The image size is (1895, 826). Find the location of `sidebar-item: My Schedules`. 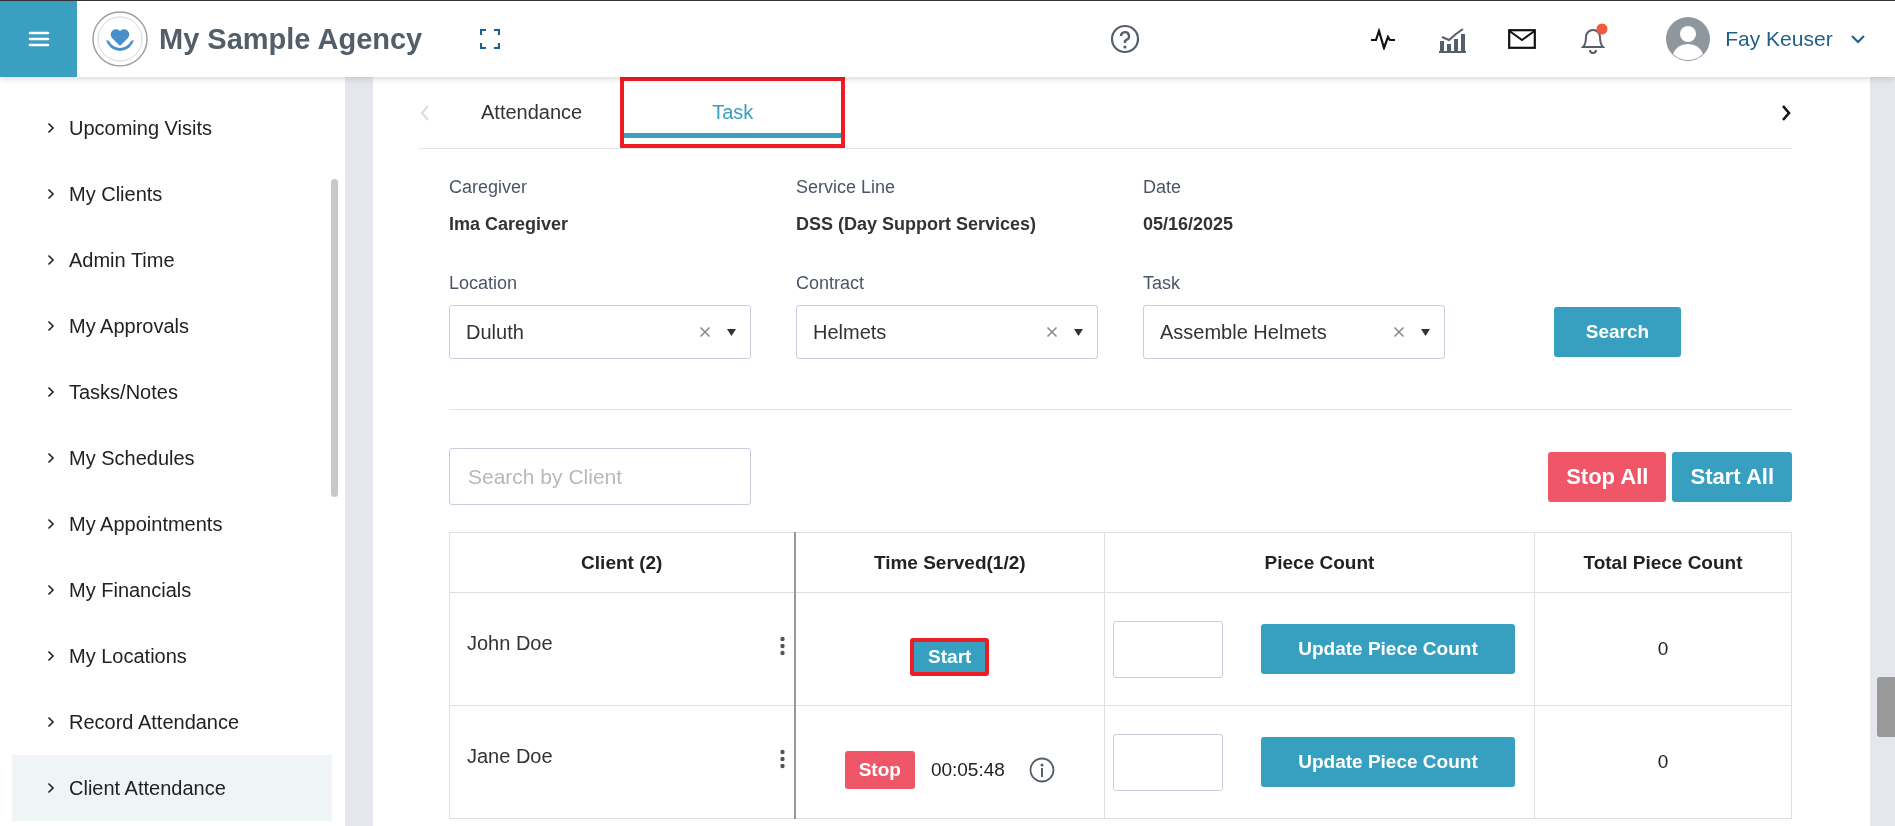

sidebar-item: My Schedules is located at coordinates (172, 458).